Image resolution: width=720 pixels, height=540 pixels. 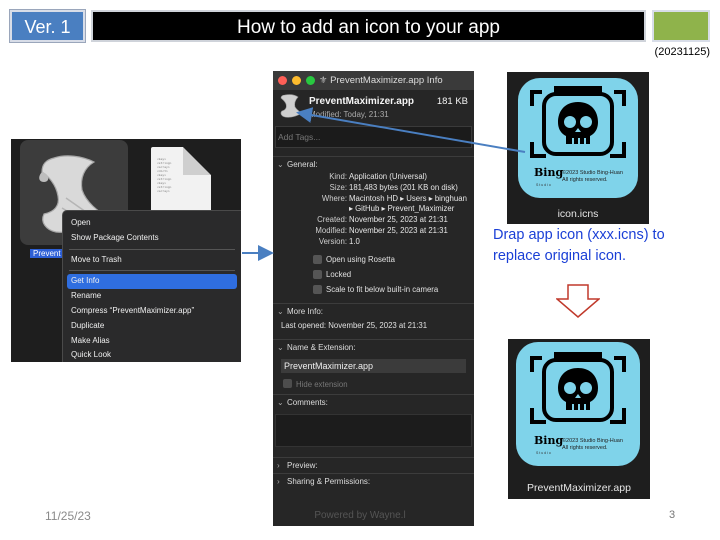 What do you see at coordinates (282, 80) in the screenshot?
I see `close-window-button` at bounding box center [282, 80].